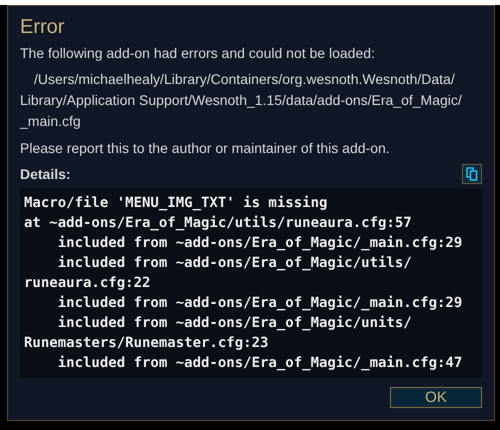 The image size is (500, 430). Describe the element at coordinates (245, 79) in the screenshot. I see `file-path-line: /Users/michaelhealy/Library/Containers/org.wesnoth.Wesnoth/Data/` at that location.